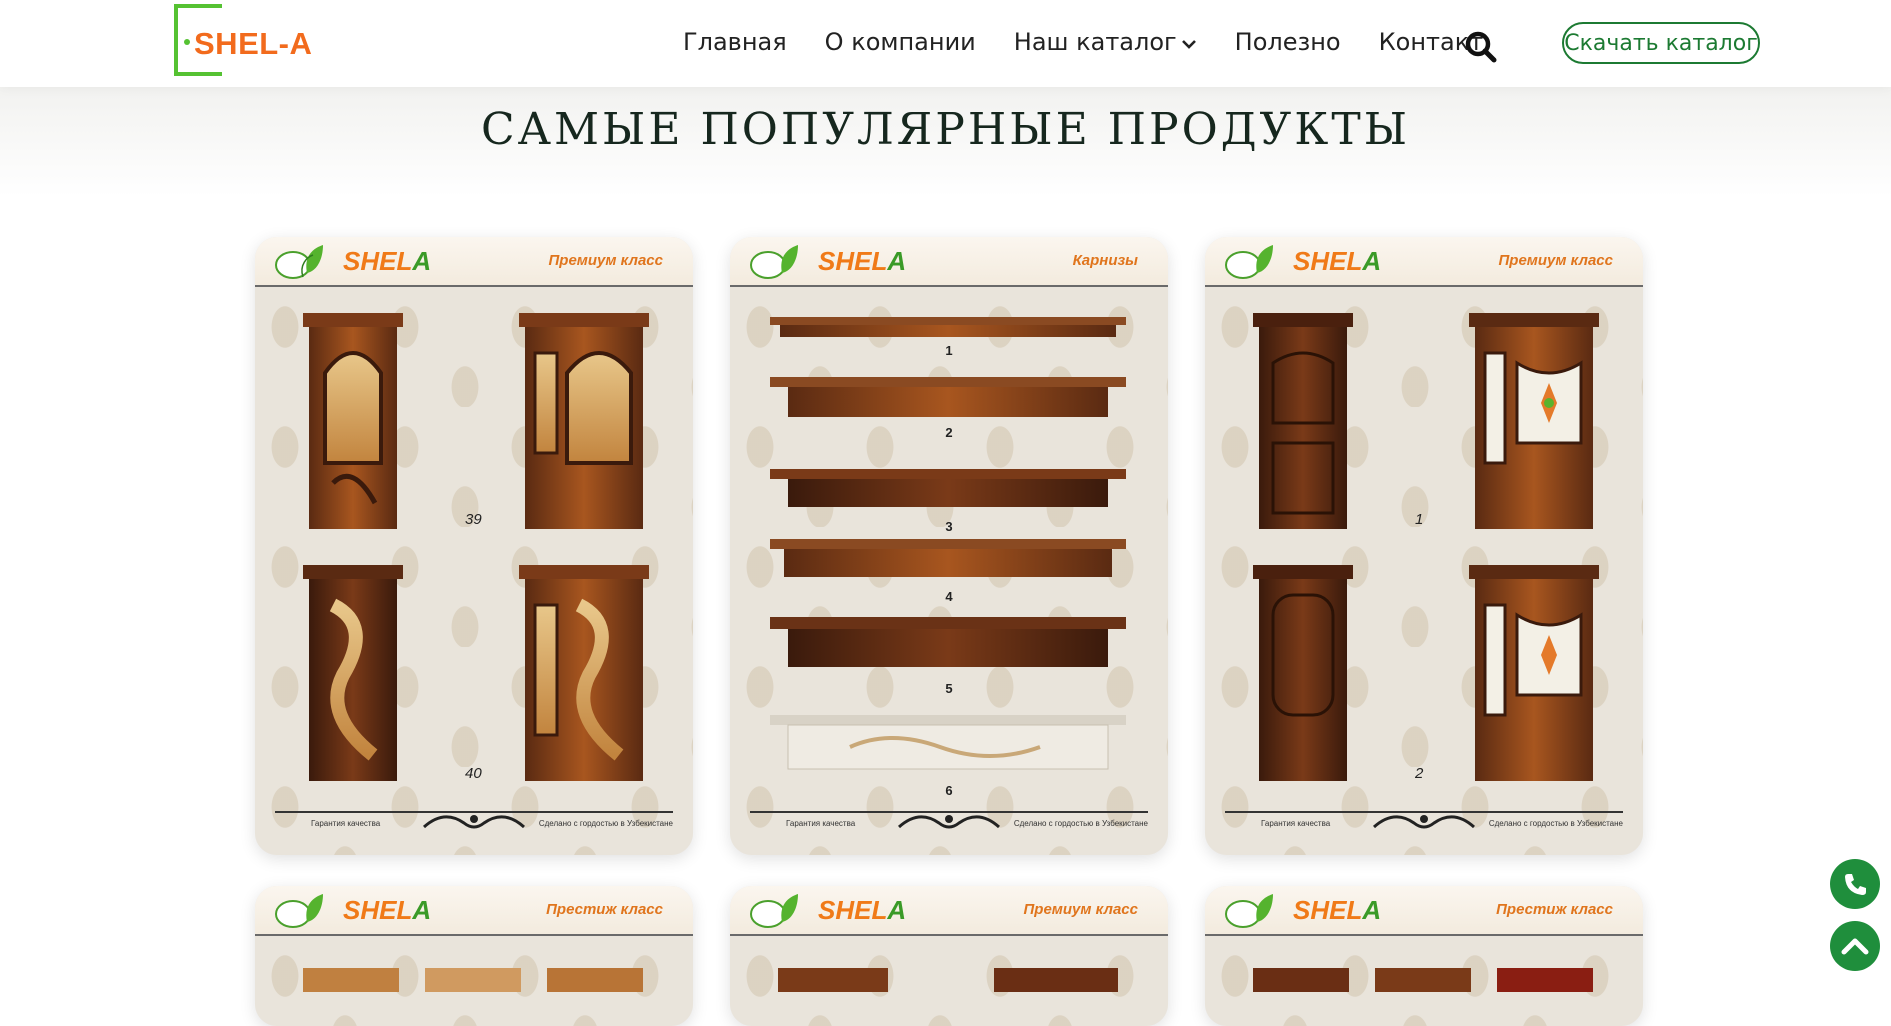 The width and height of the screenshot is (1891, 1026). I want to click on nav-home: Главная, so click(735, 42).